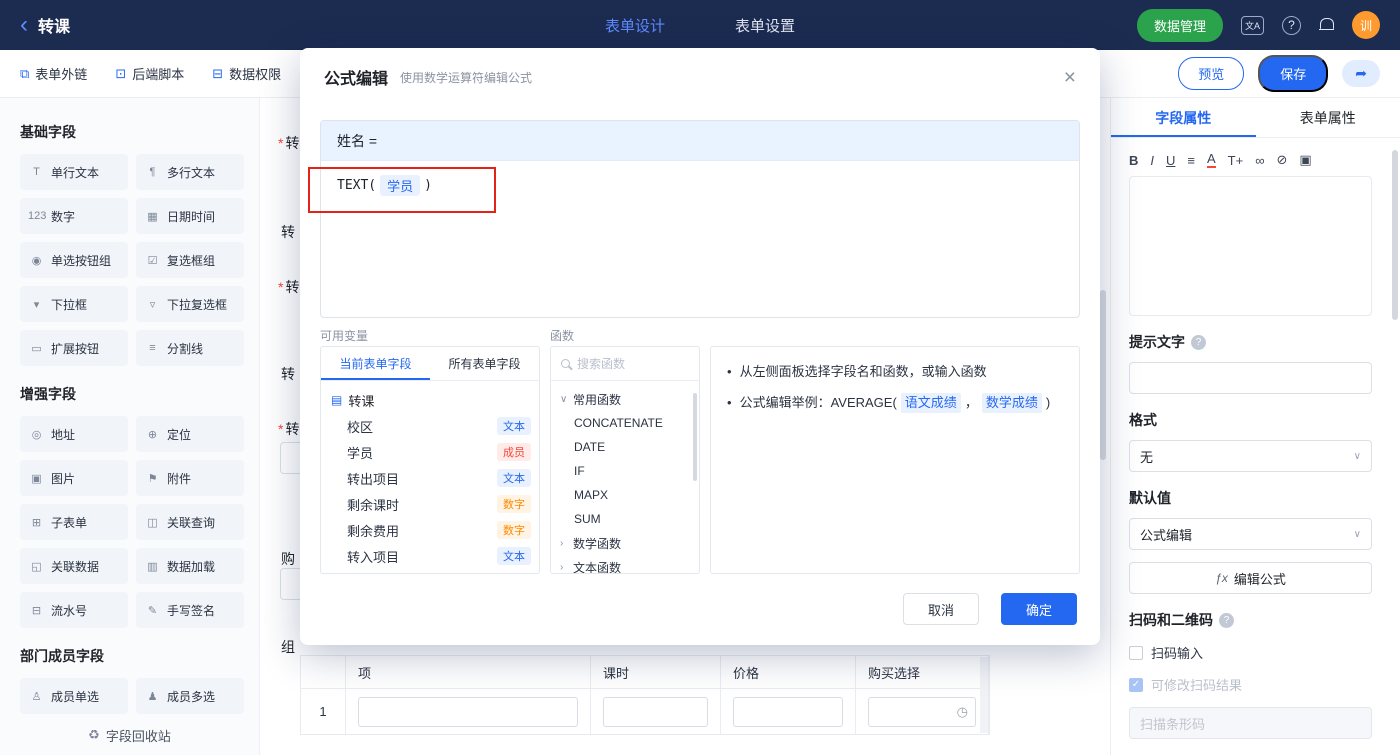 Image resolution: width=1400 pixels, height=755 pixels. What do you see at coordinates (74, 566) in the screenshot?
I see `palette-item-linked-data: ◱ 关联数据` at bounding box center [74, 566].